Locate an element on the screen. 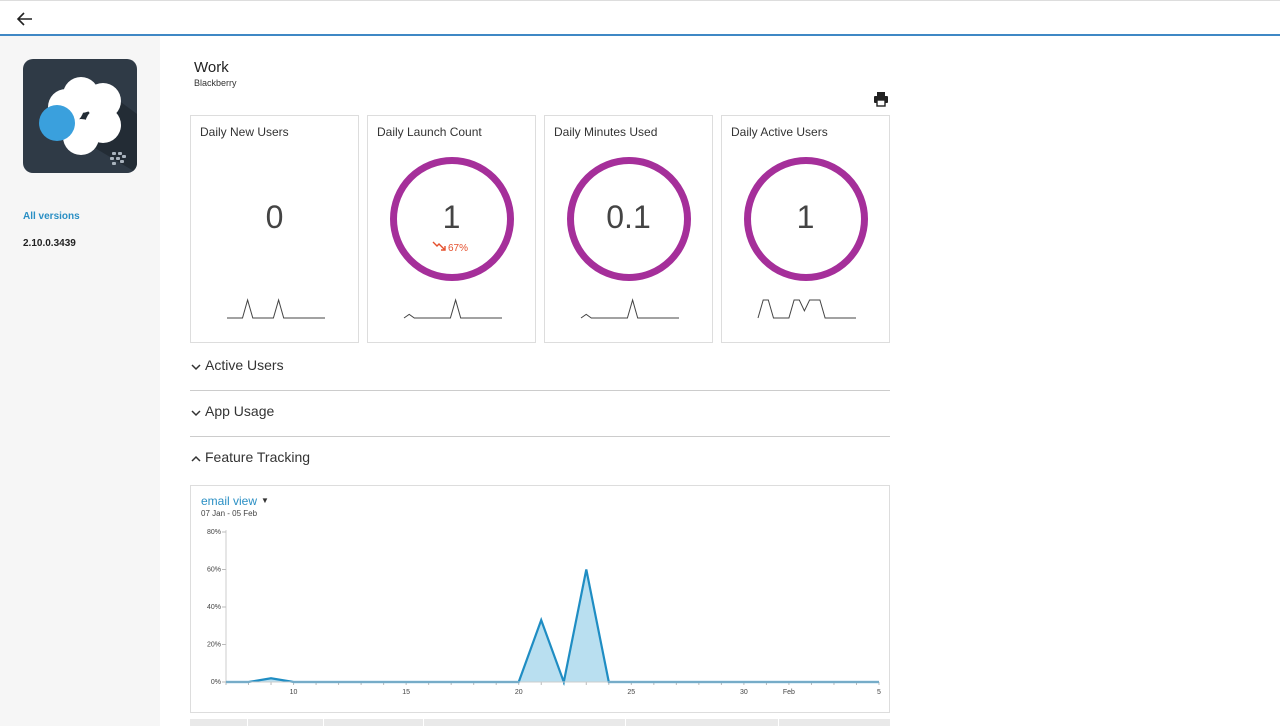  date-range: 07 Jan - 05 Feb is located at coordinates (229, 513).